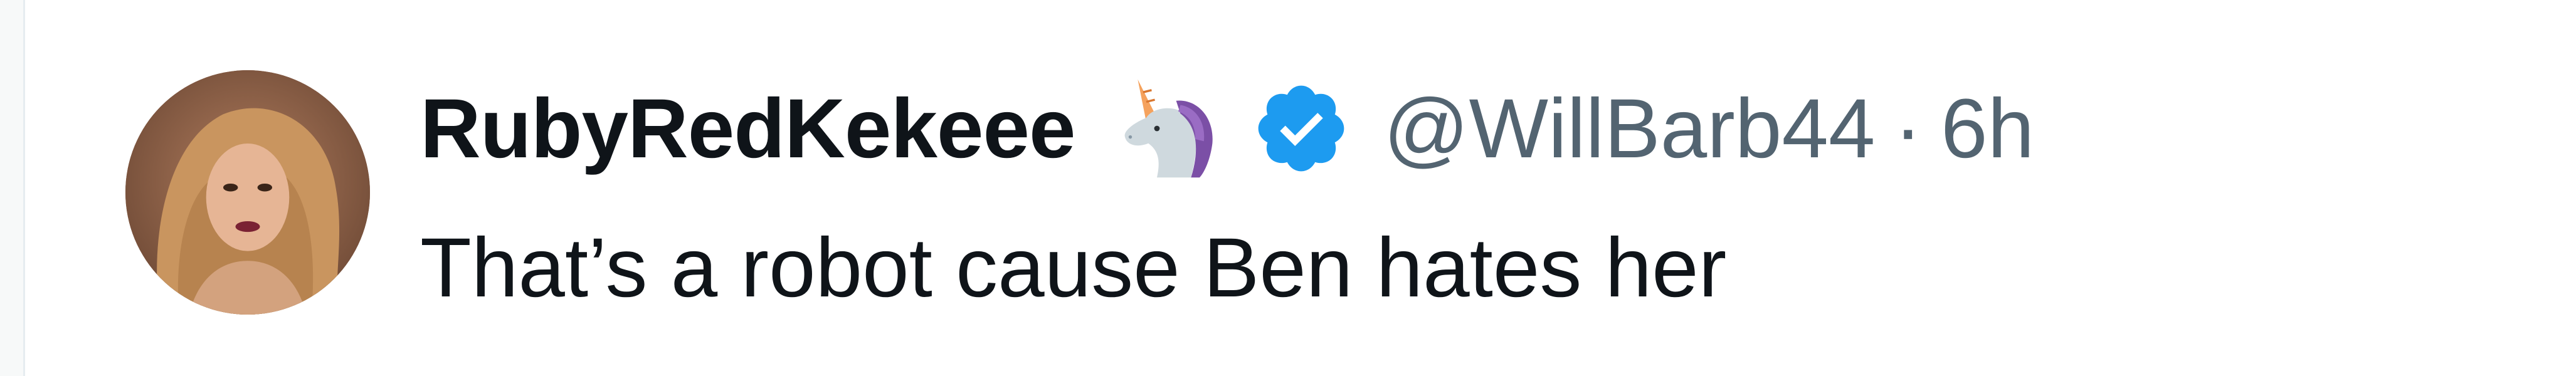 This screenshot has width=2576, height=376. Describe the element at coordinates (1630, 129) in the screenshot. I see `user-handle: @WillBarb44` at that location.